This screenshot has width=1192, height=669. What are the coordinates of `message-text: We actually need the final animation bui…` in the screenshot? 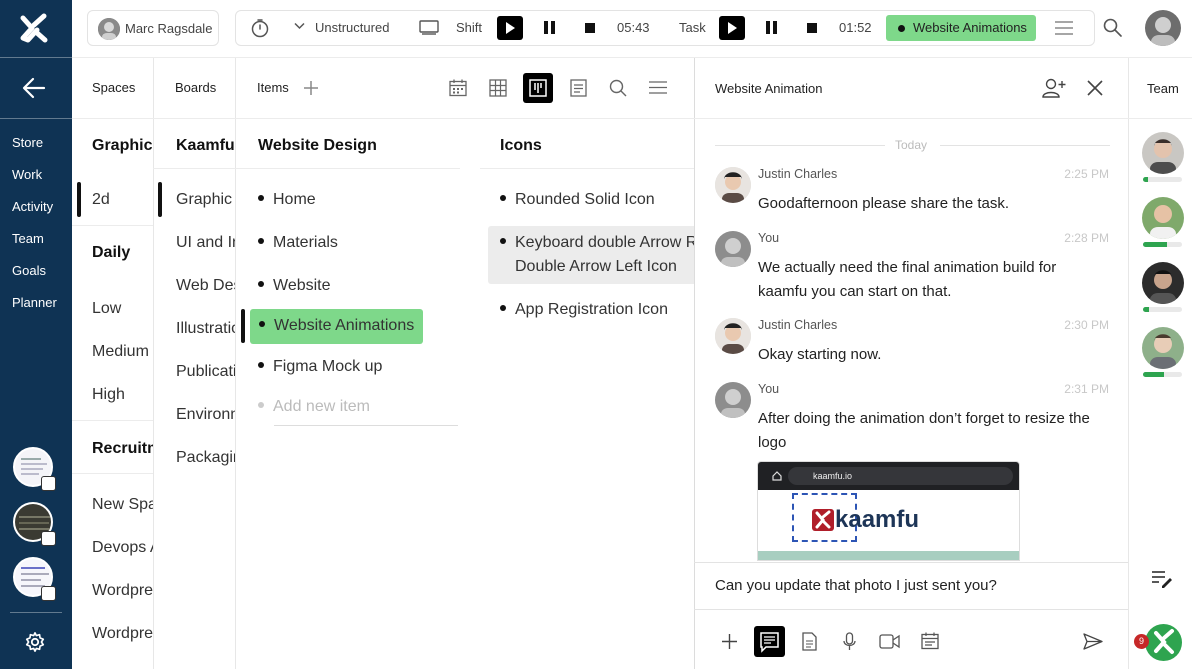 It's located at (907, 279).